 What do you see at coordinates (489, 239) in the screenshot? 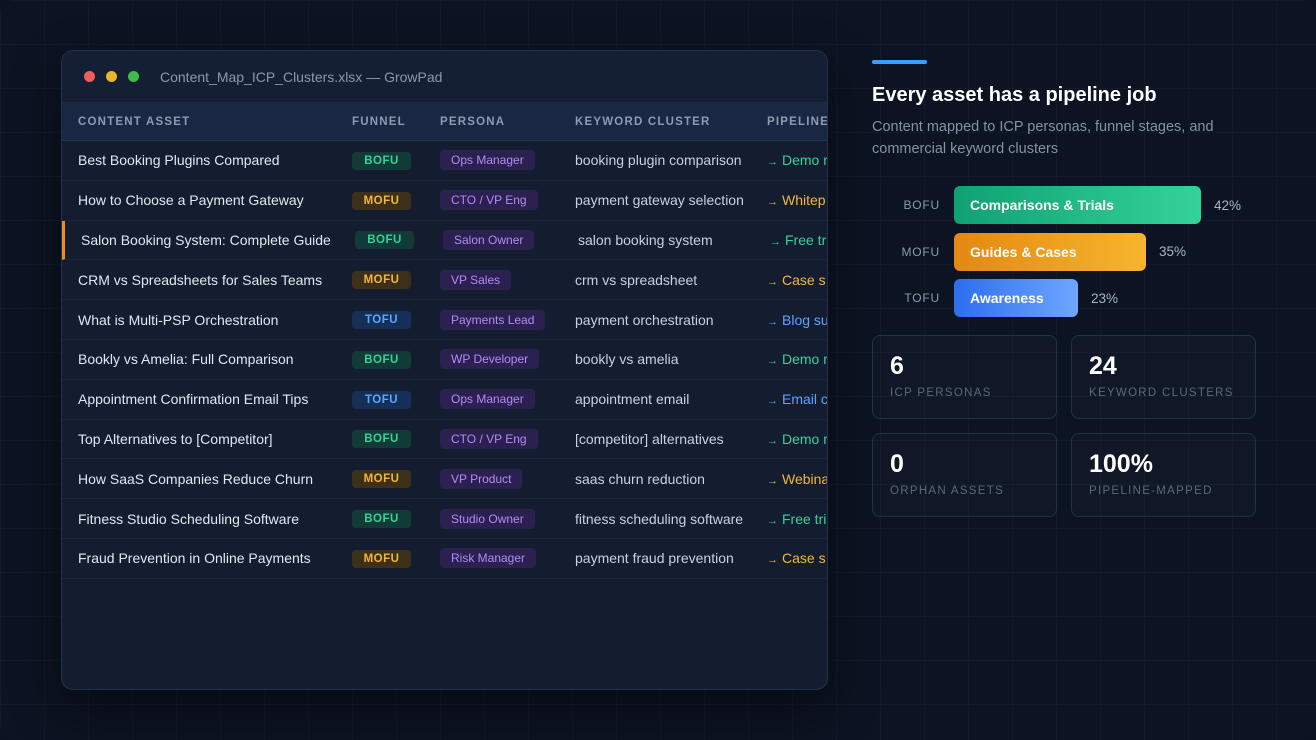
I see `persona-tag: Salon Owner` at bounding box center [489, 239].